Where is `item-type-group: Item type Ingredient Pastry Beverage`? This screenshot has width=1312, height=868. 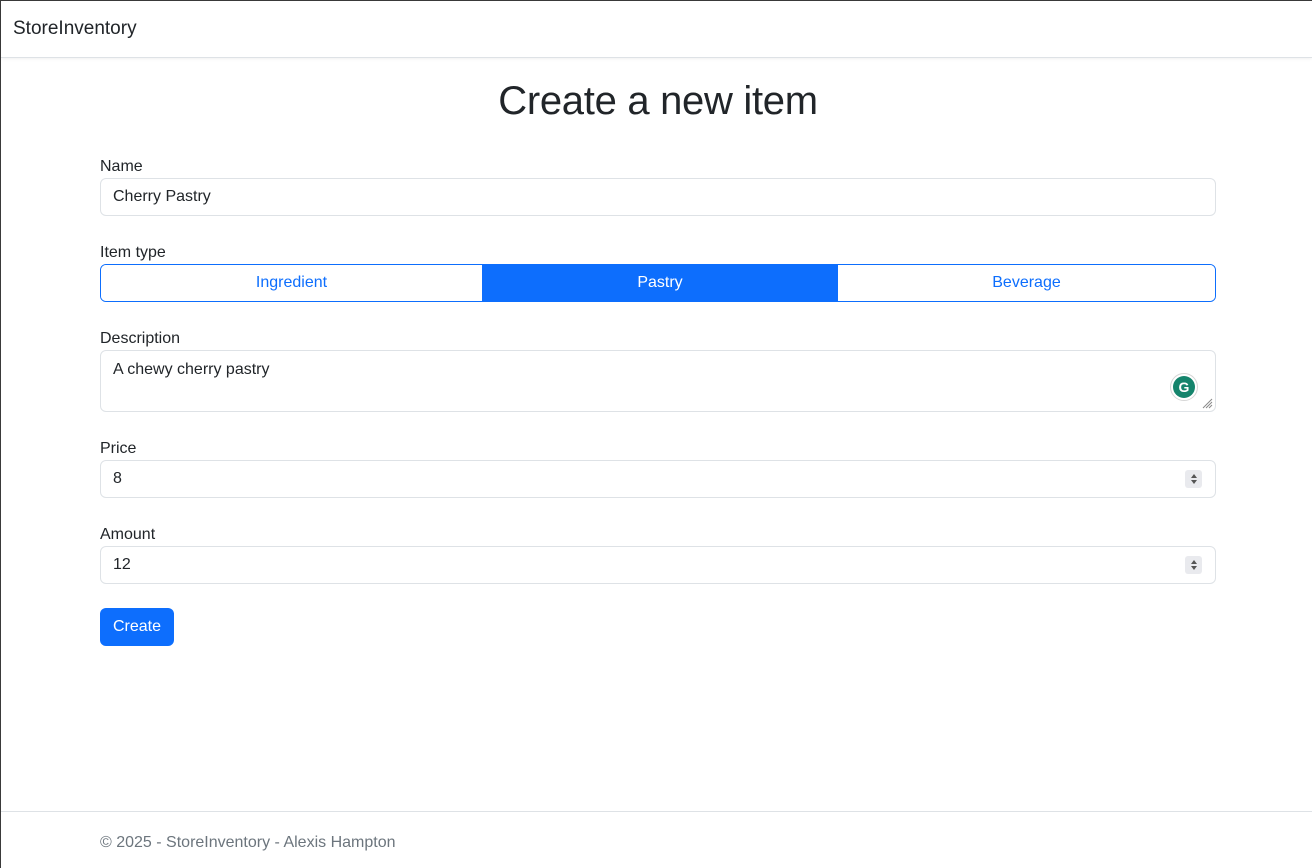
item-type-group: Item type Ingredient Pastry Beverage is located at coordinates (658, 272).